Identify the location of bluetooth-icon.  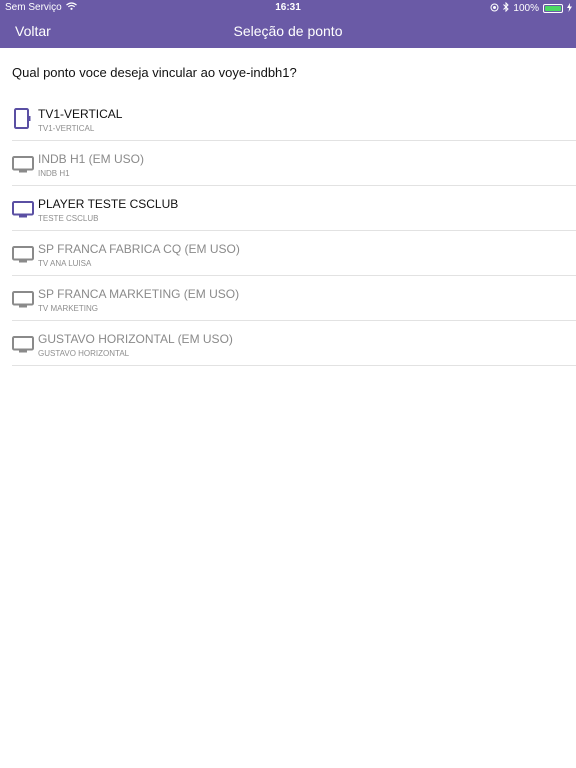
(506, 8).